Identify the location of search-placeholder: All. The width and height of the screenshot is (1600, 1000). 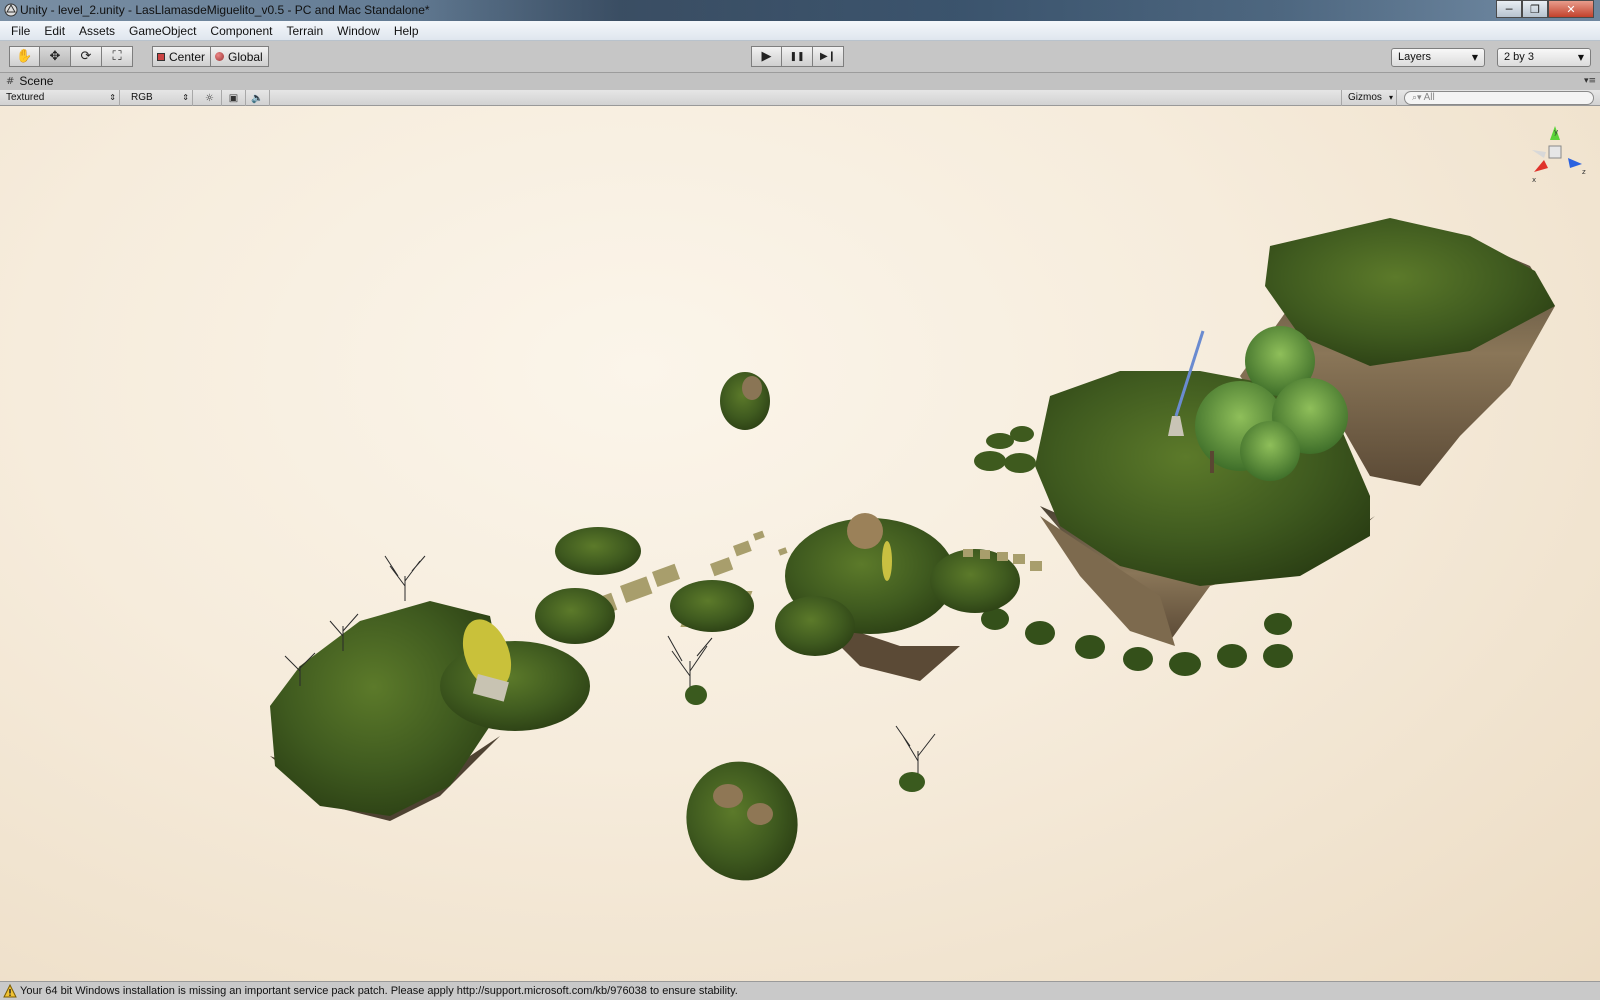
(1429, 97).